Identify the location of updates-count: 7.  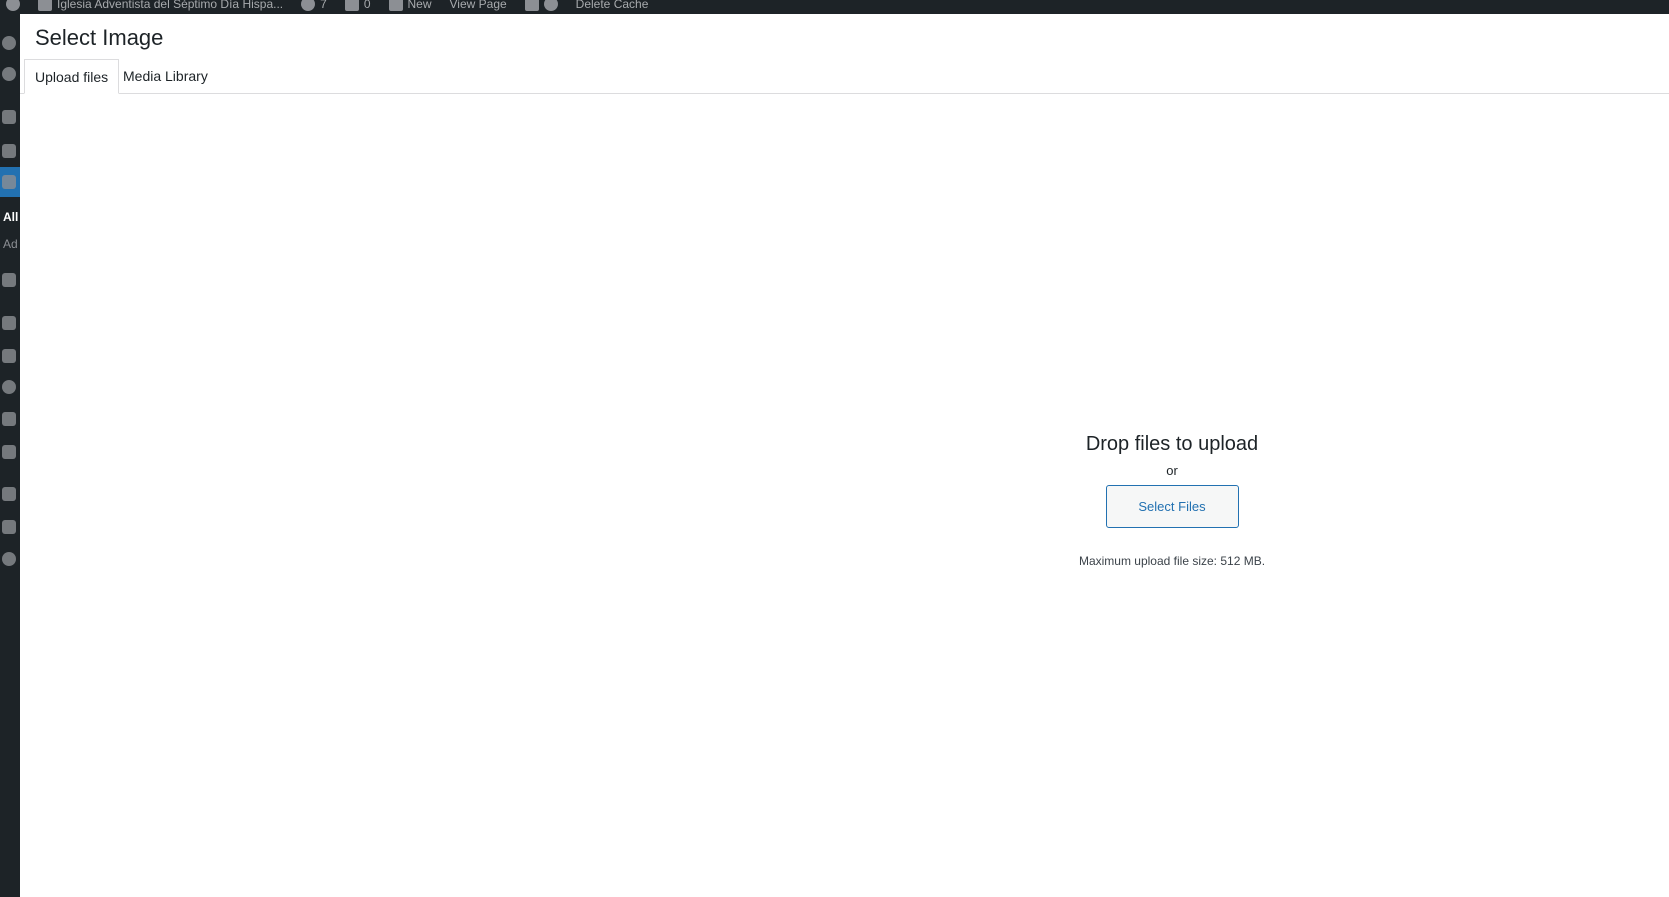
(323, 5).